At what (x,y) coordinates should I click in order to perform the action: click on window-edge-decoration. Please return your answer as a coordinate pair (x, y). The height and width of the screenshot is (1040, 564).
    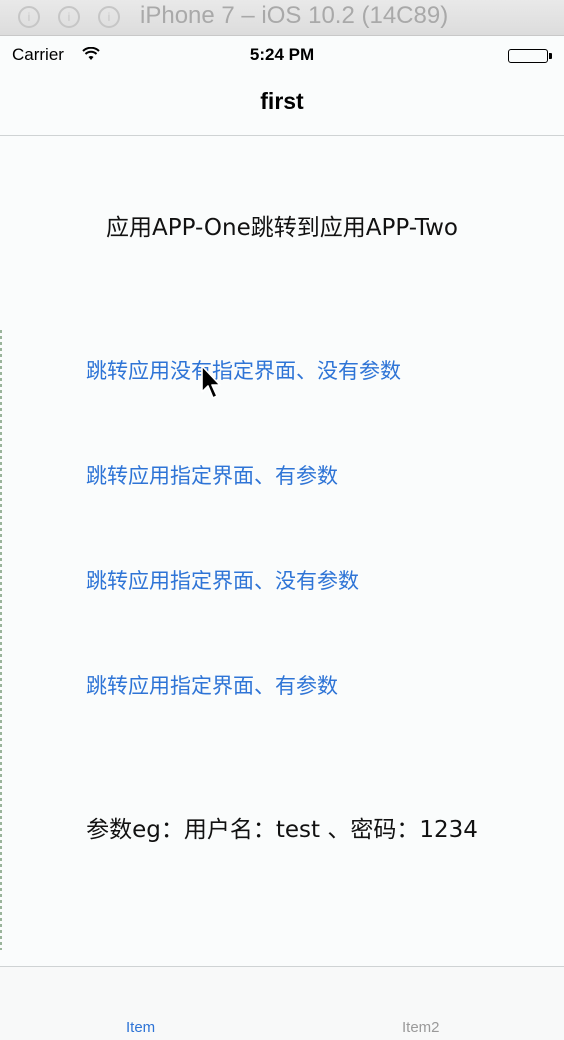
    Looking at the image, I should click on (1, 640).